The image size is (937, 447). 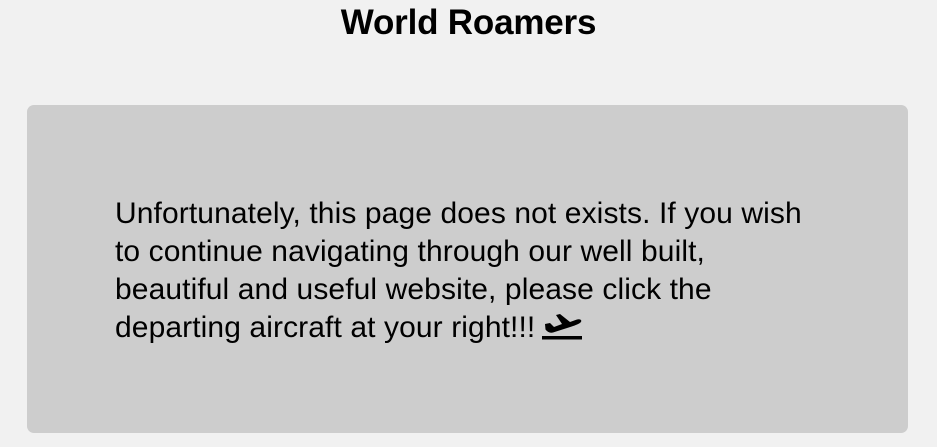 I want to click on site-title: World Roamers, so click(x=468, y=22).